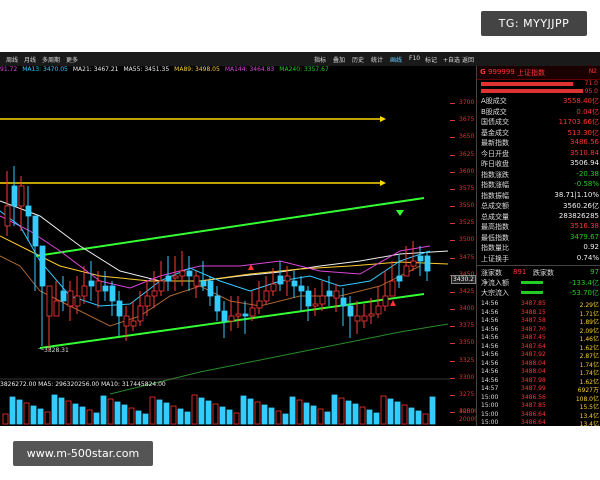 Image resolution: width=600 pixels, height=480 pixels. Describe the element at coordinates (534, 23) in the screenshot. I see `telegram-watermark: TG: MYYJJPP` at that location.